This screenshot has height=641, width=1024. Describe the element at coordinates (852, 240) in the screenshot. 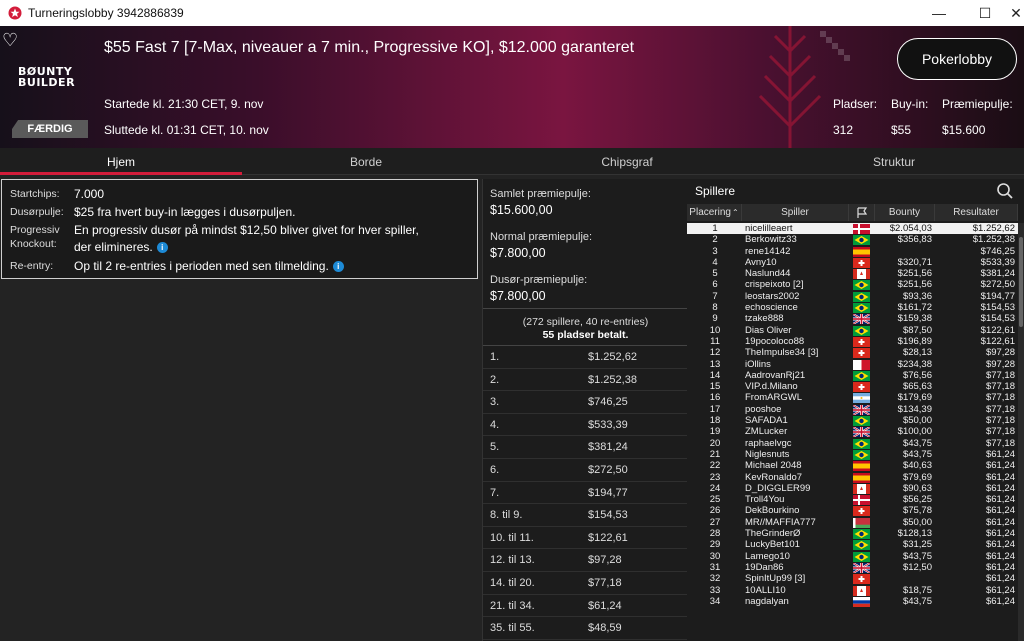

I see `player-row: 2 Berkowitz33 $356,83 $1.252,38` at that location.